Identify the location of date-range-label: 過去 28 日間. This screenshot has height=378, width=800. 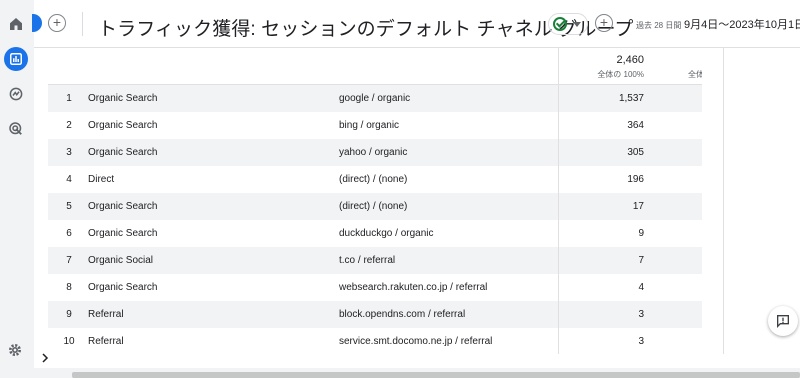
(659, 25).